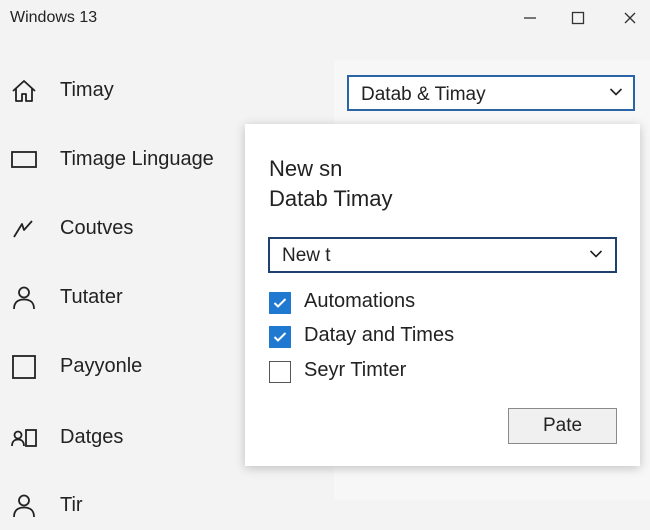 The image size is (650, 530). I want to click on checkbox-label: Datay and Times, so click(379, 335).